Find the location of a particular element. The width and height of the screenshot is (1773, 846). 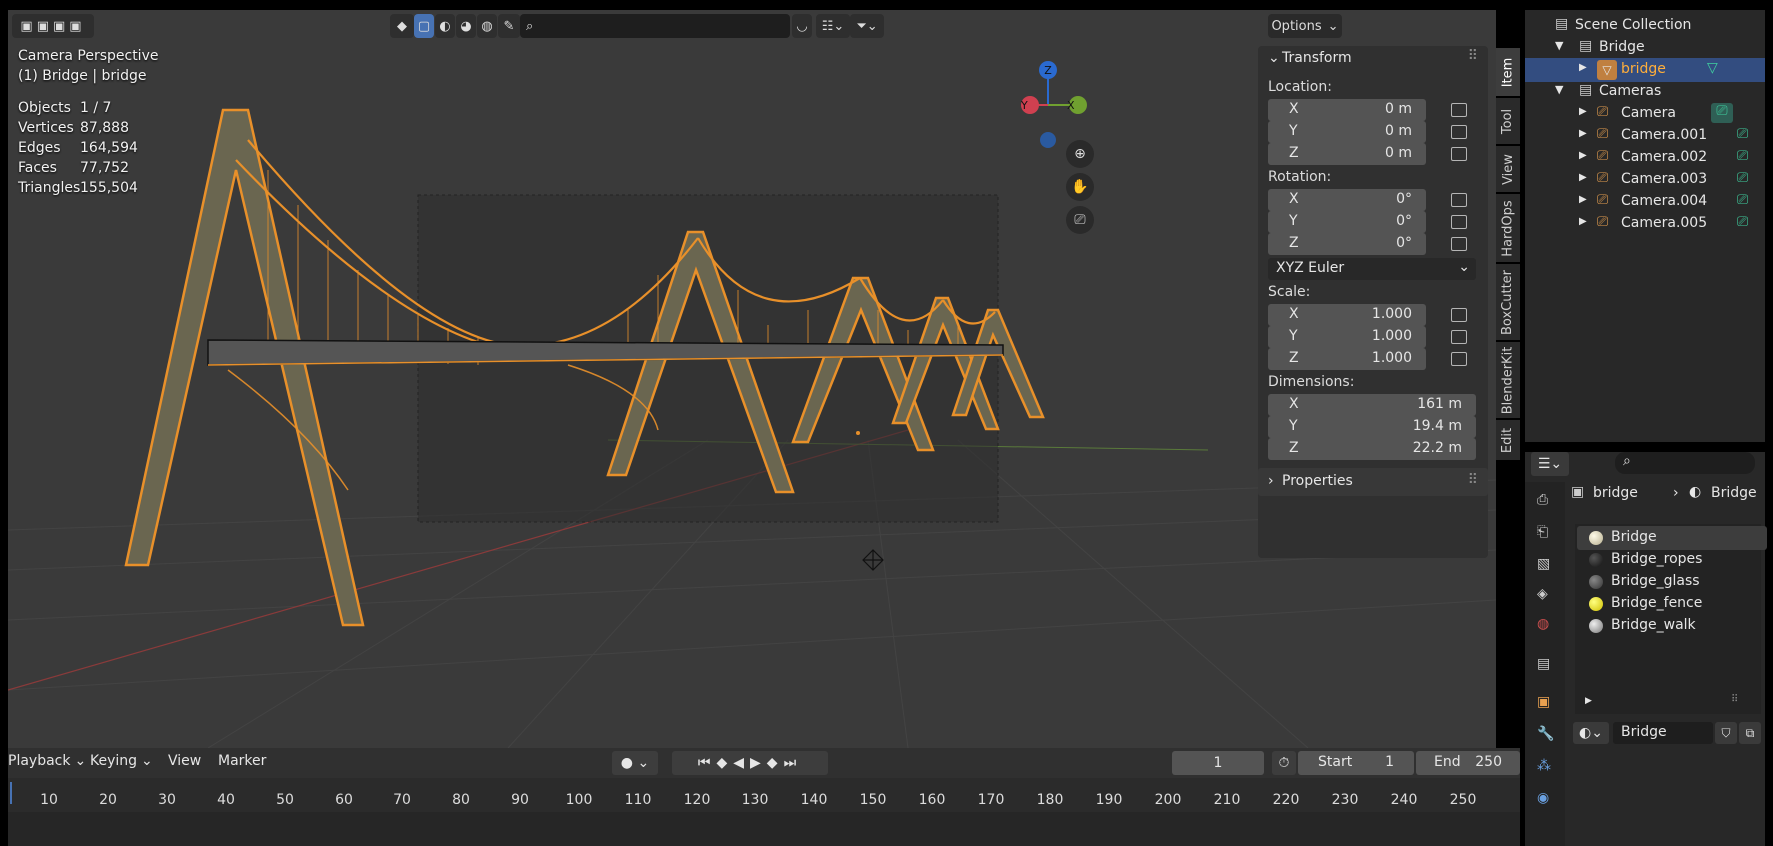

render-icon: ⎙ is located at coordinates (1542, 500).